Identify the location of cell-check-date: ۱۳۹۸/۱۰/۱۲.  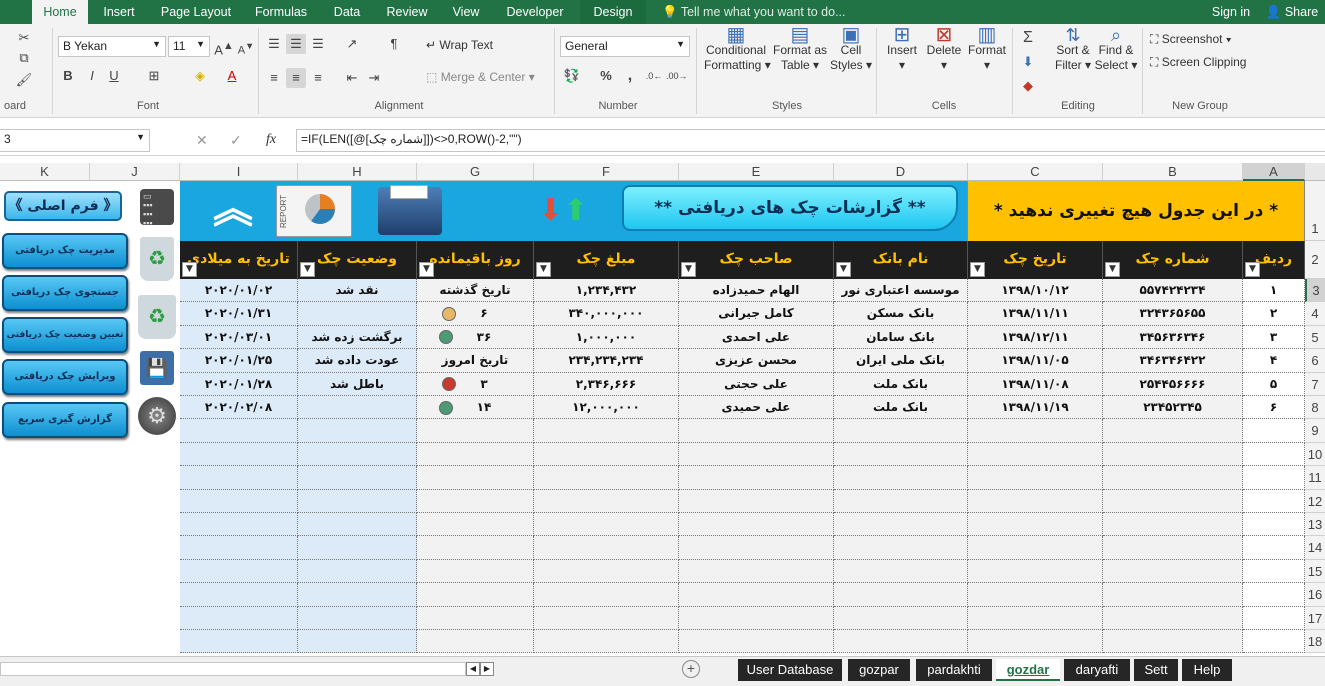
(1035, 291).